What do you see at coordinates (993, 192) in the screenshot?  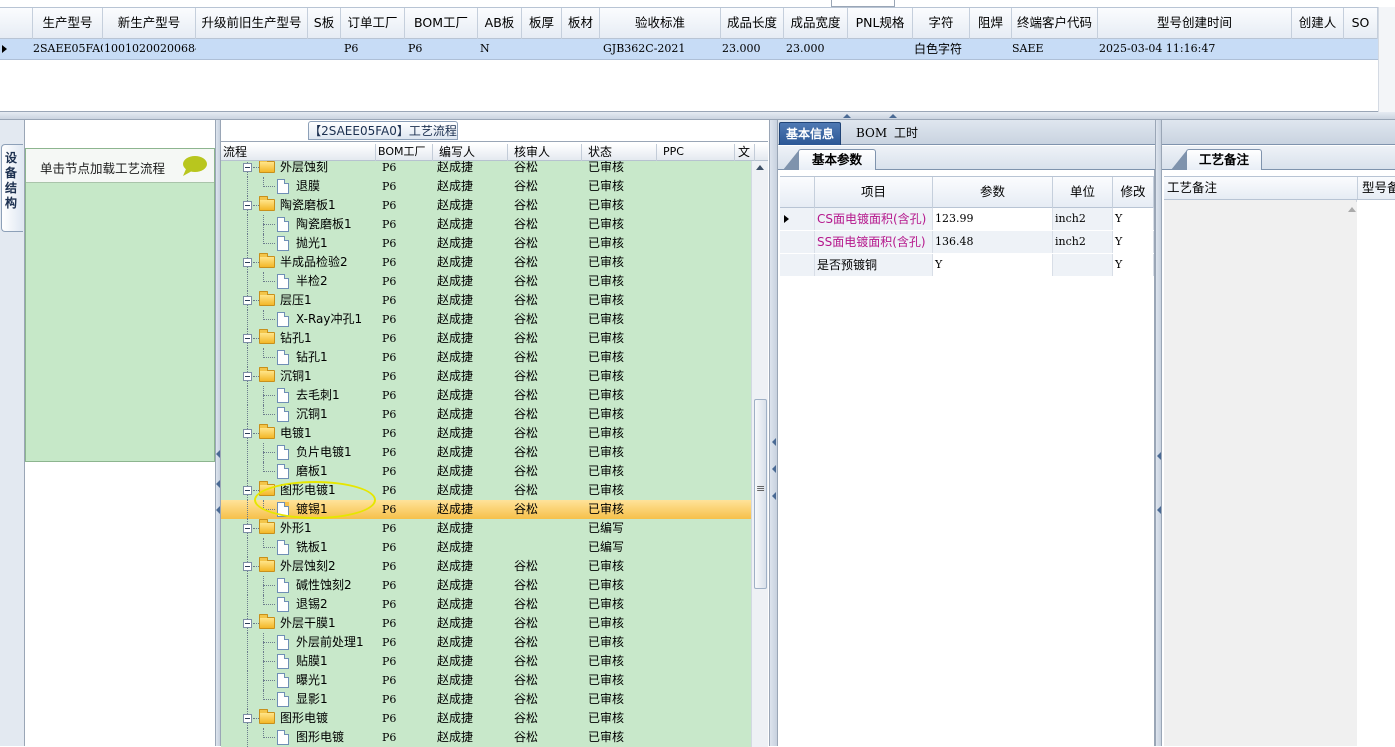 I see `col-header-value: 参数` at bounding box center [993, 192].